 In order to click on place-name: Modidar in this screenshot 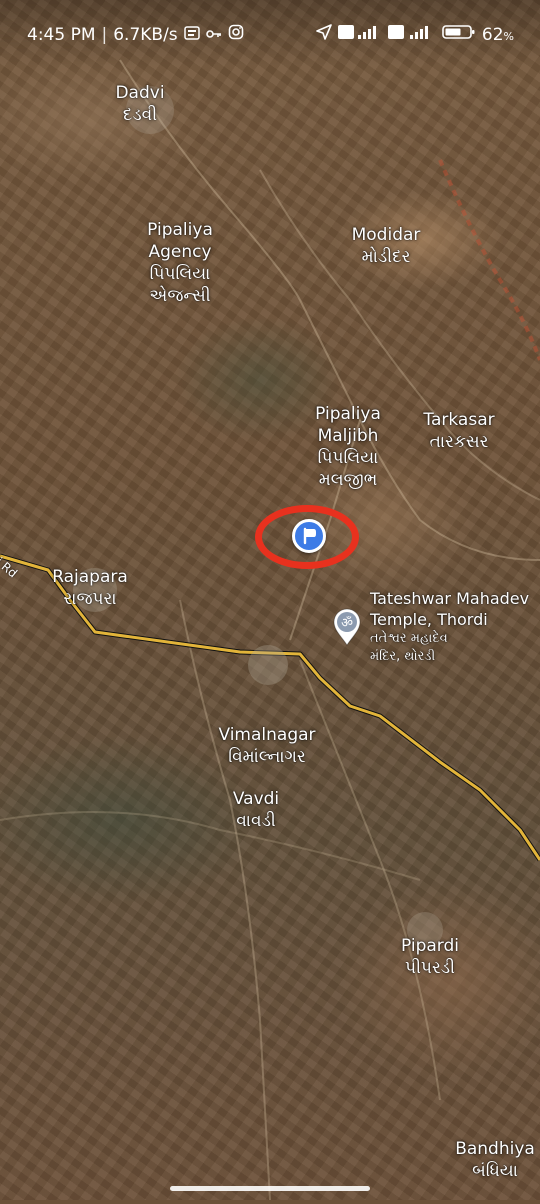, I will do `click(386, 235)`.